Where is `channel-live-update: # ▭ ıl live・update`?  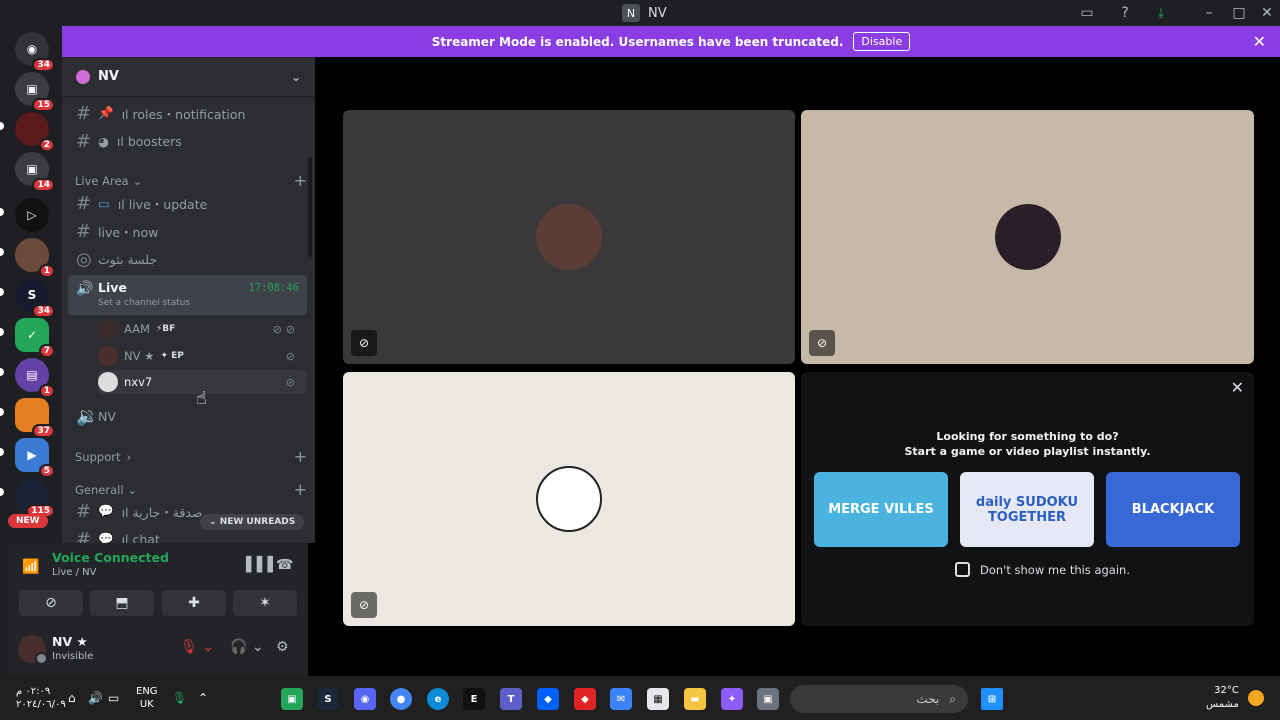 channel-live-update: # ▭ ıl live・update is located at coordinates (188, 203).